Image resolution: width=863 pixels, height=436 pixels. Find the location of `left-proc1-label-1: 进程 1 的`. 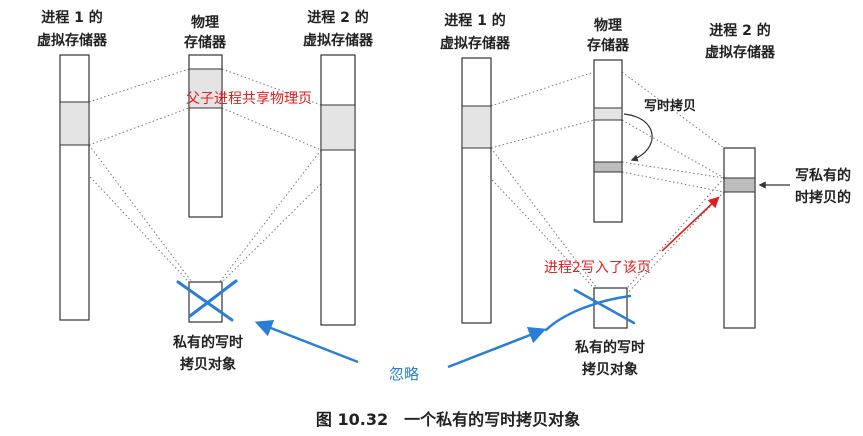

left-proc1-label-1: 进程 1 的 is located at coordinates (72, 17).